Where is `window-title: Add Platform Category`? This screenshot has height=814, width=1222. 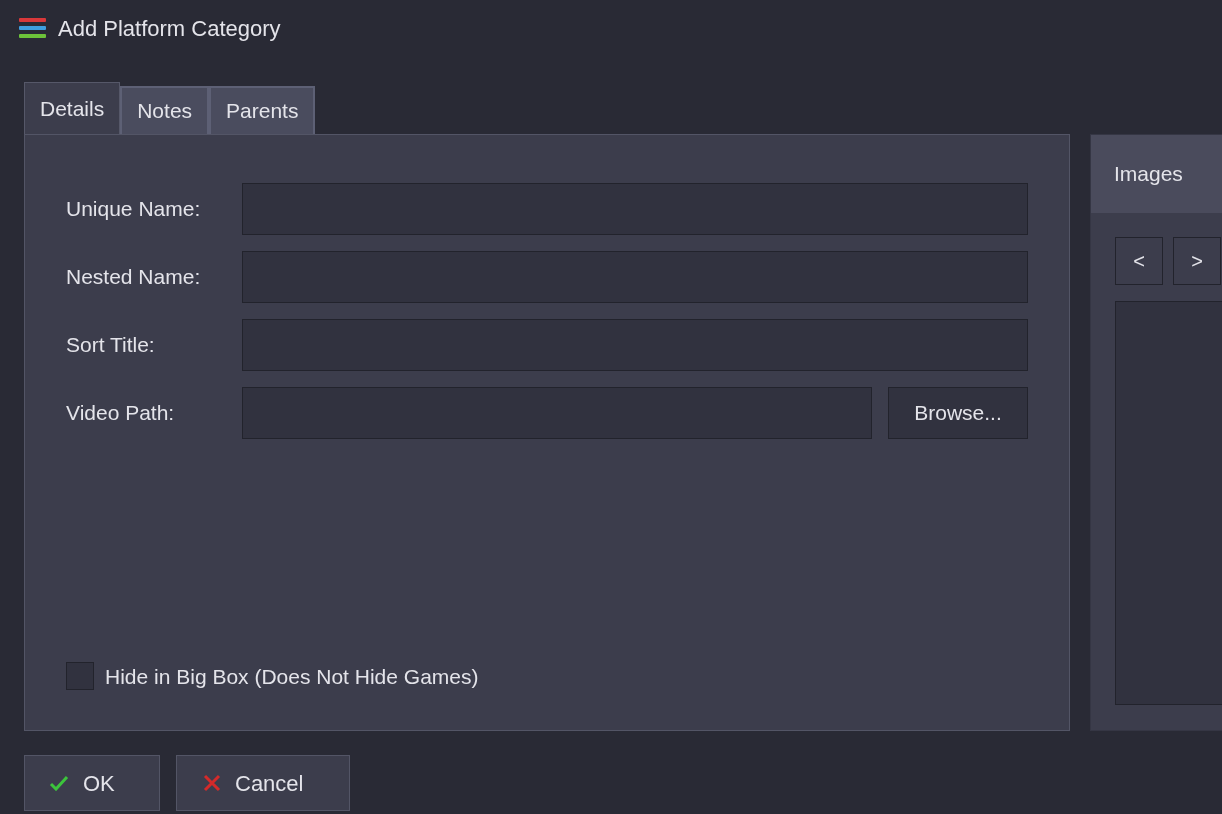 window-title: Add Platform Category is located at coordinates (169, 28).